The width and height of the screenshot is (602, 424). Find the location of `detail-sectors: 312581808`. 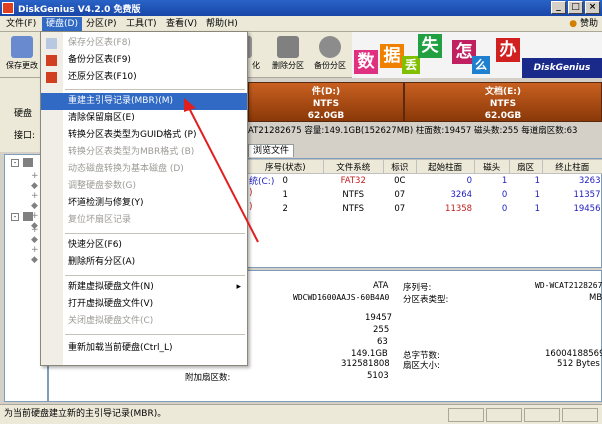

detail-sectors: 312581808 is located at coordinates (365, 364).